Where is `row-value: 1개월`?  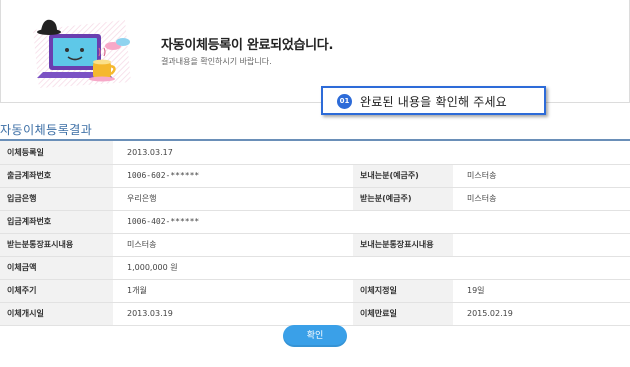
row-value: 1개월 is located at coordinates (233, 291).